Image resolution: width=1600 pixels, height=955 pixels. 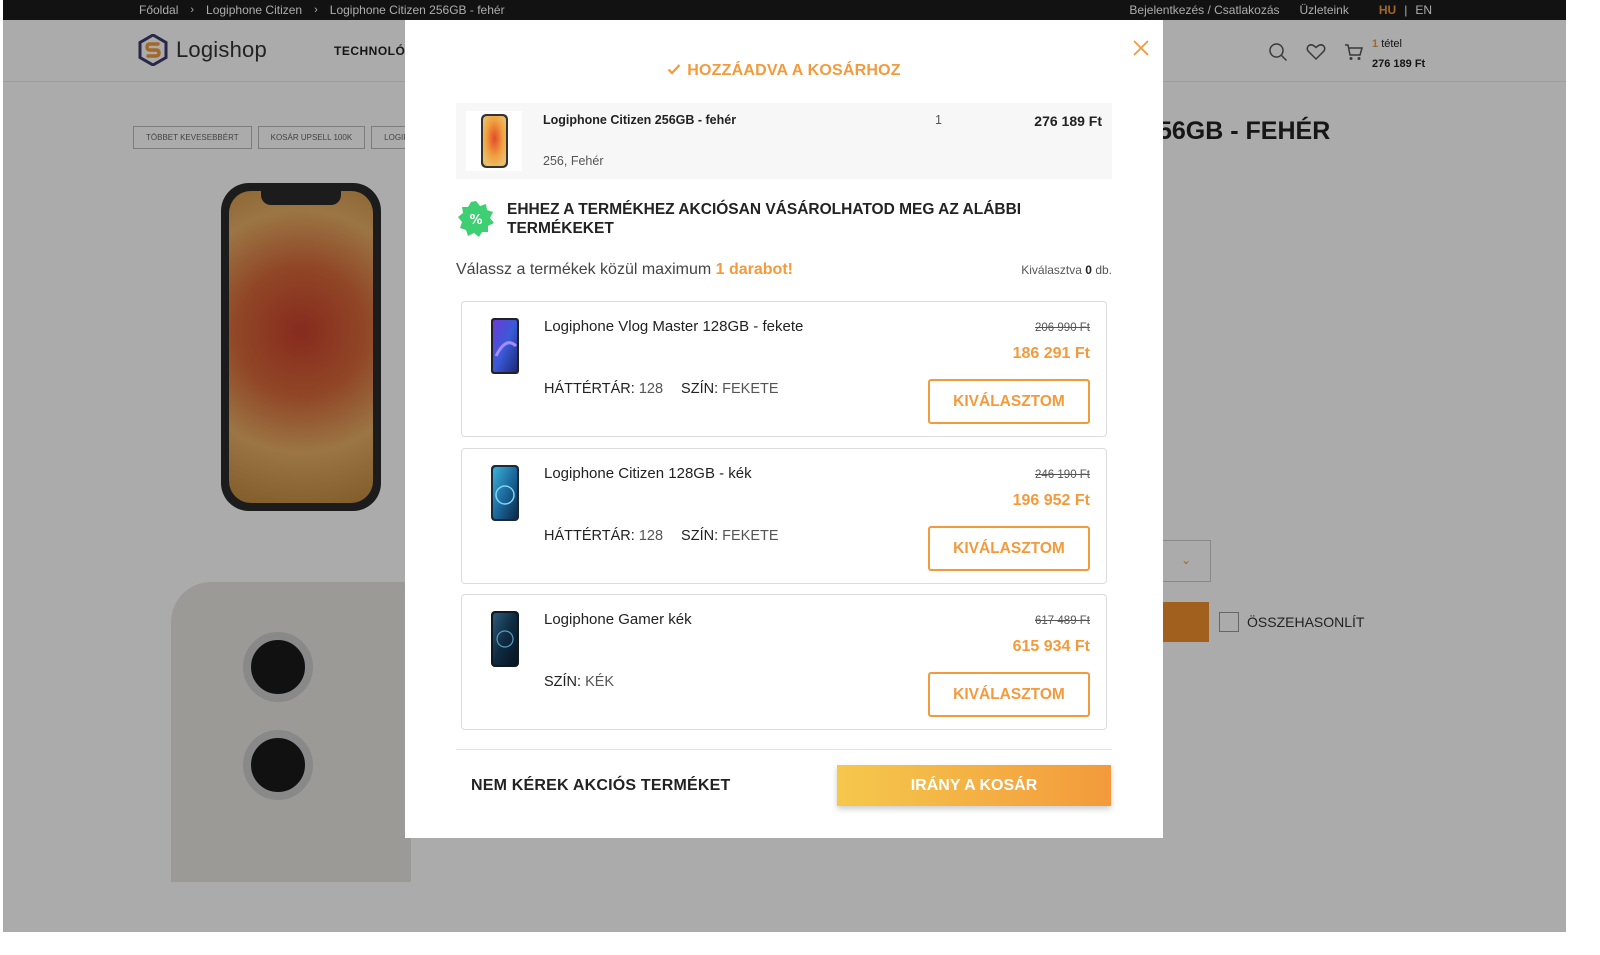 I want to click on product-name: Logiphone Citizen 128GB - kék, so click(x=648, y=473).